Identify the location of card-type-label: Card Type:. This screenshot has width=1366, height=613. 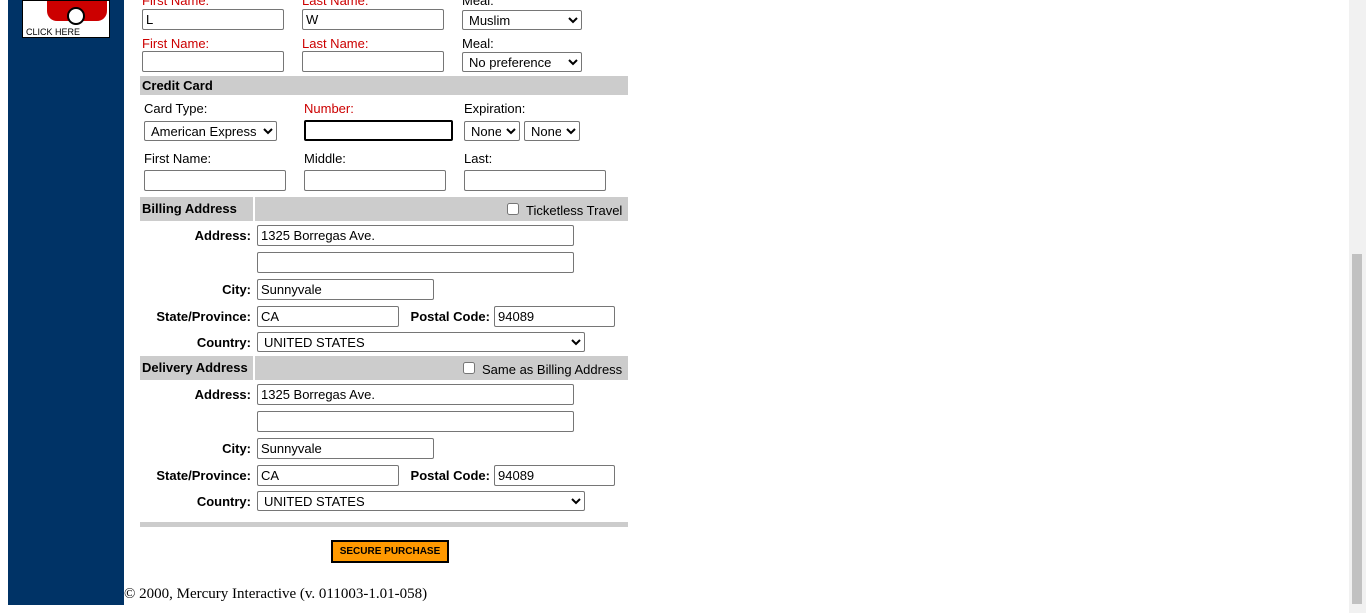
(176, 108).